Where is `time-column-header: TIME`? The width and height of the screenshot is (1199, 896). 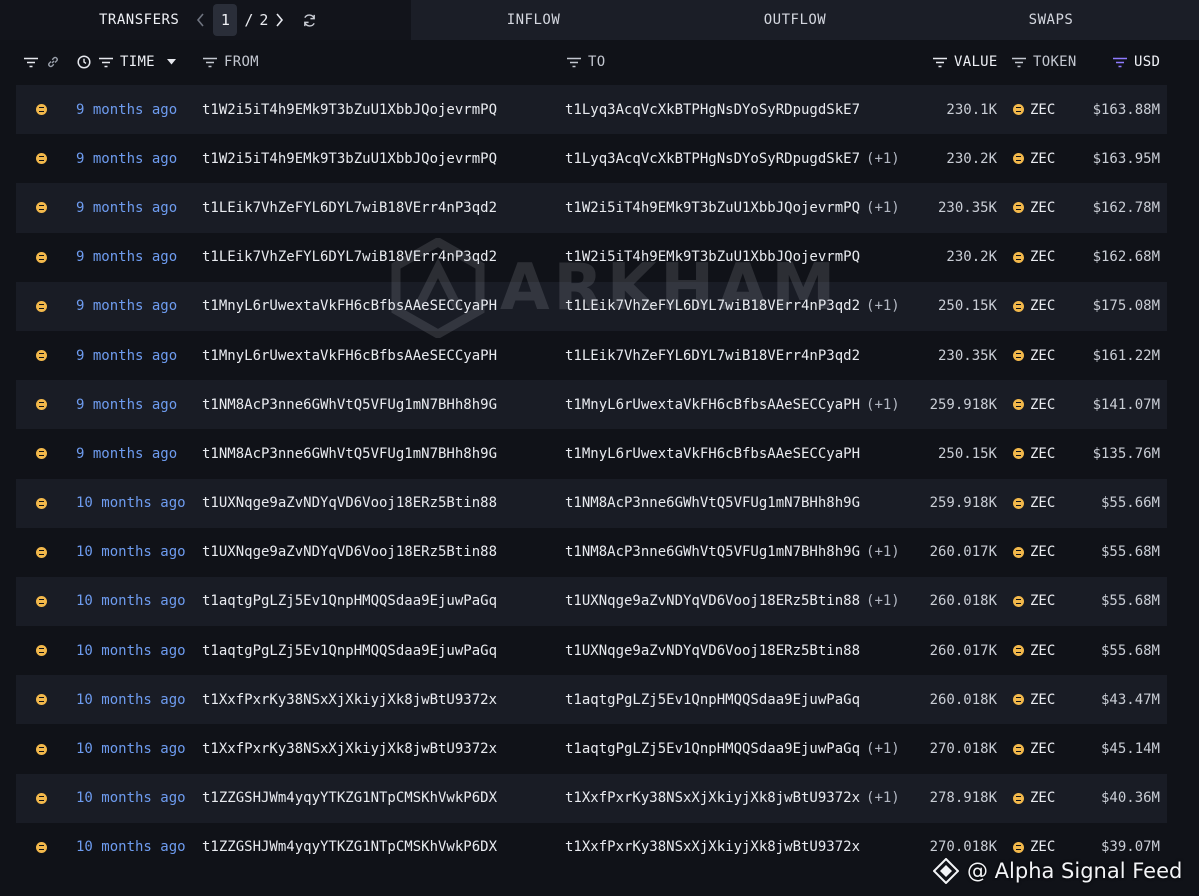 time-column-header: TIME is located at coordinates (126, 62).